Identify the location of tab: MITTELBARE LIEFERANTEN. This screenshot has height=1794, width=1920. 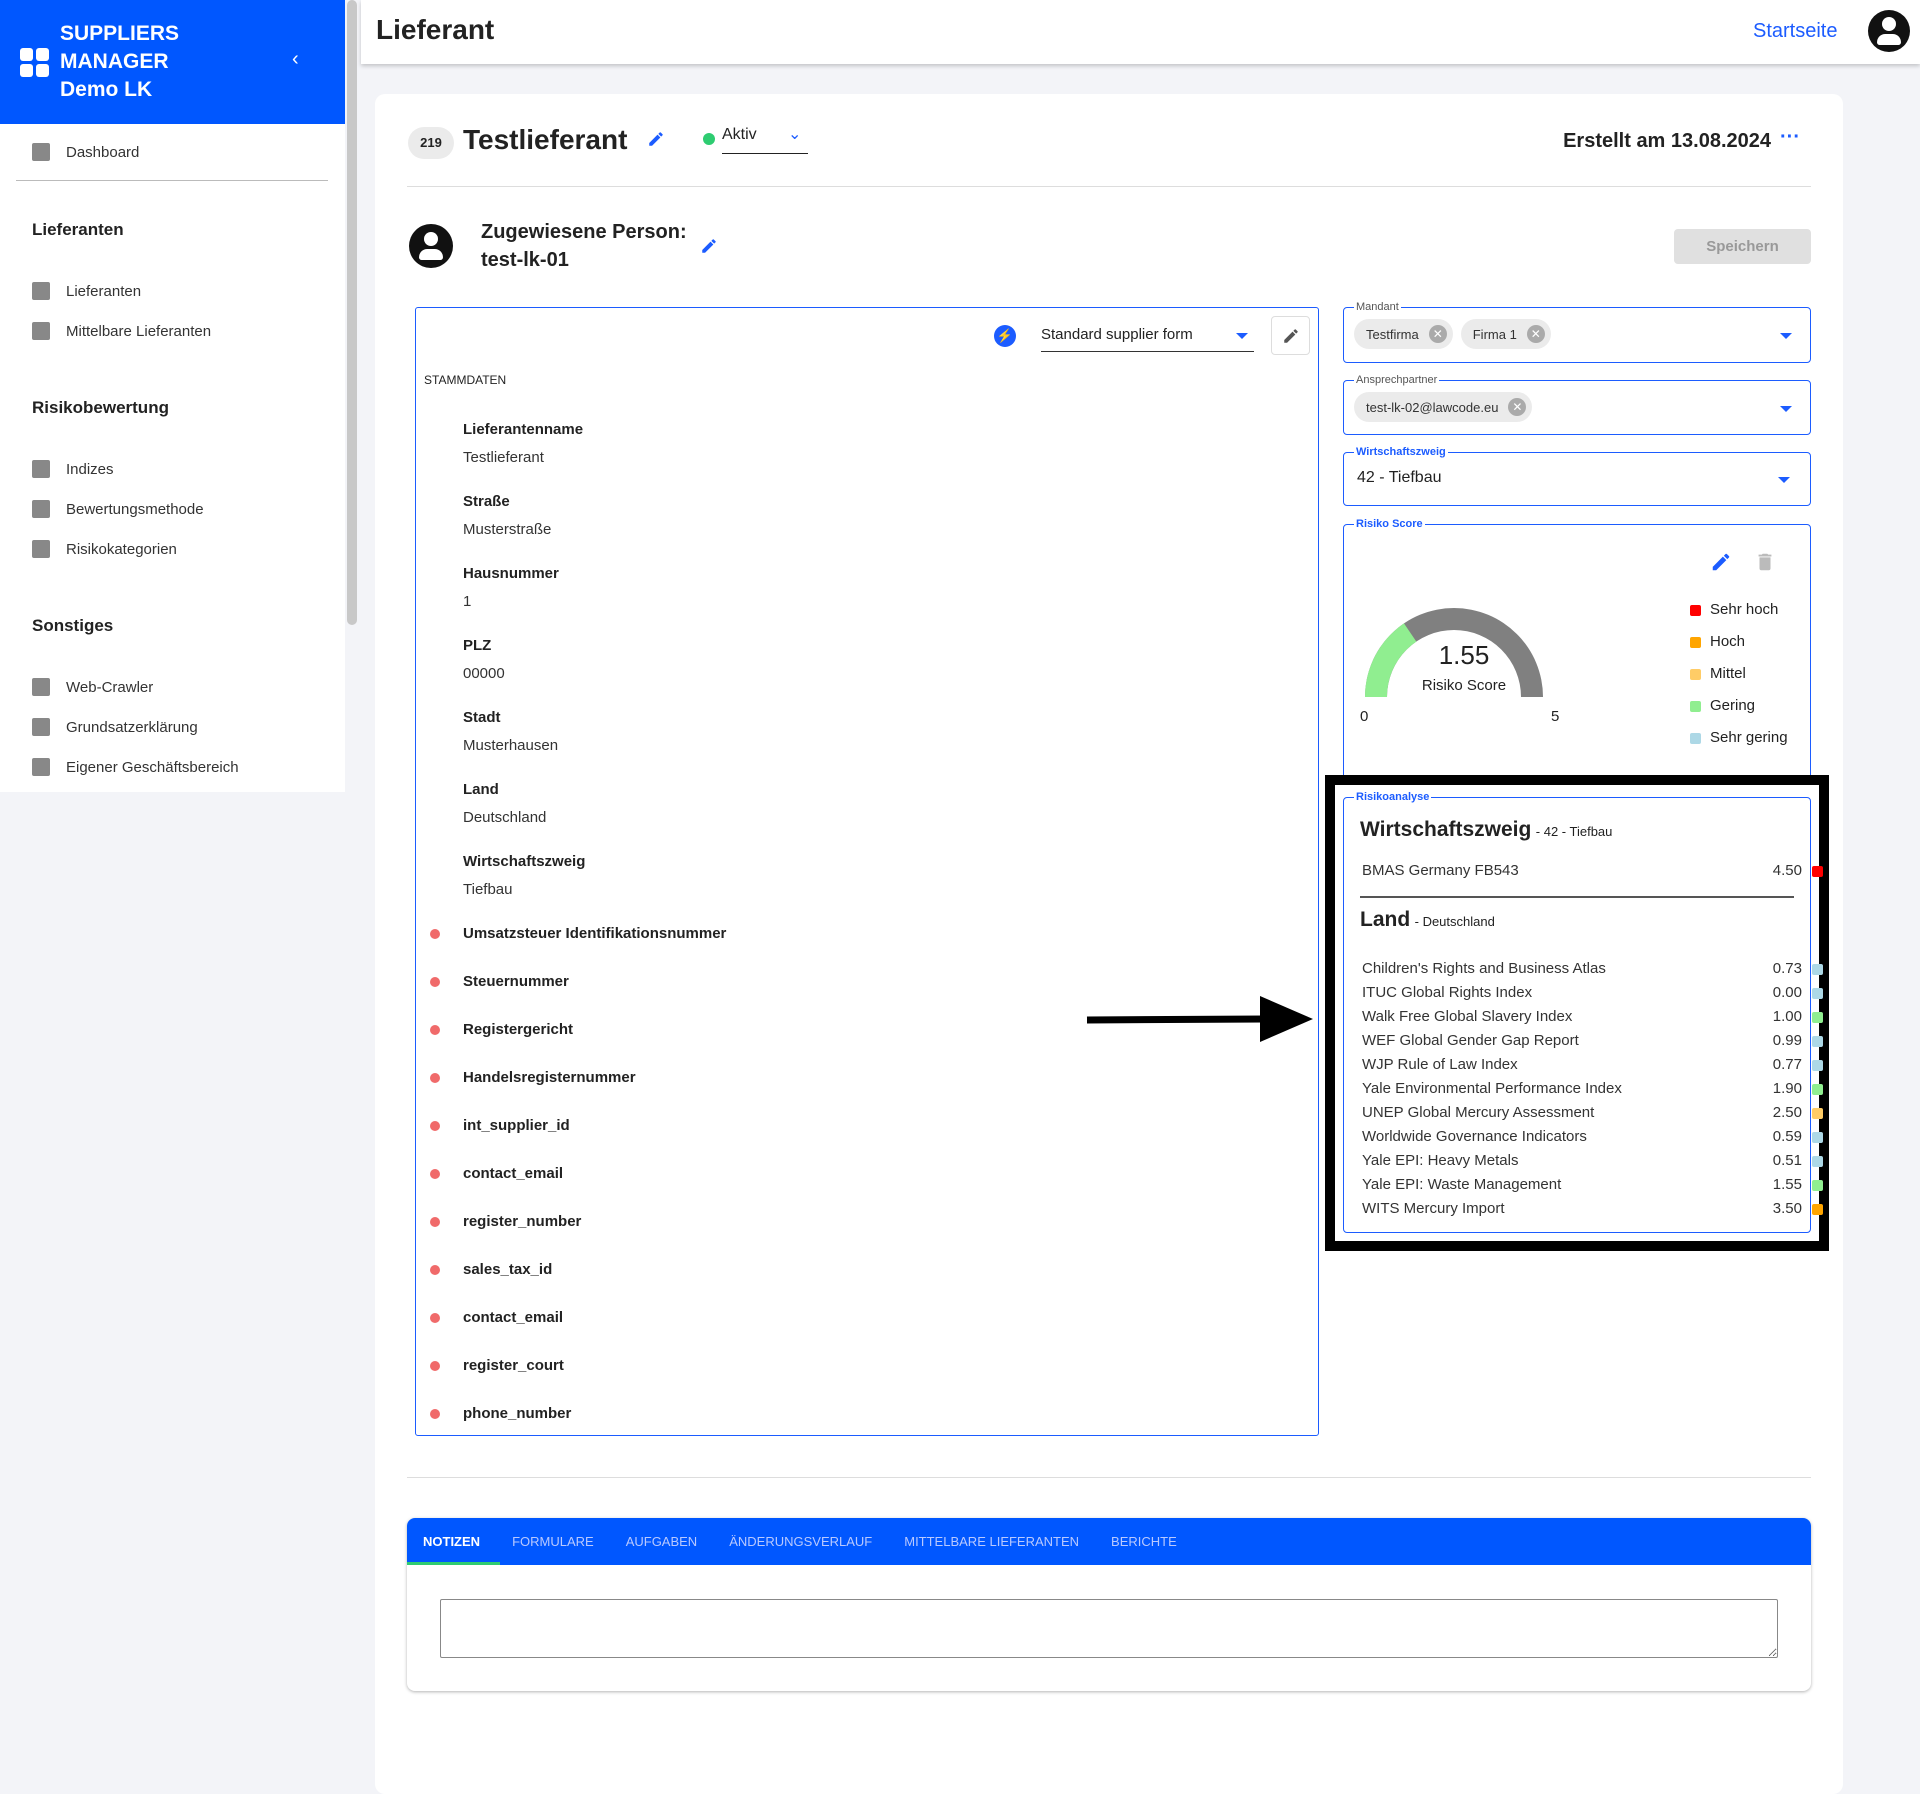
(991, 1541).